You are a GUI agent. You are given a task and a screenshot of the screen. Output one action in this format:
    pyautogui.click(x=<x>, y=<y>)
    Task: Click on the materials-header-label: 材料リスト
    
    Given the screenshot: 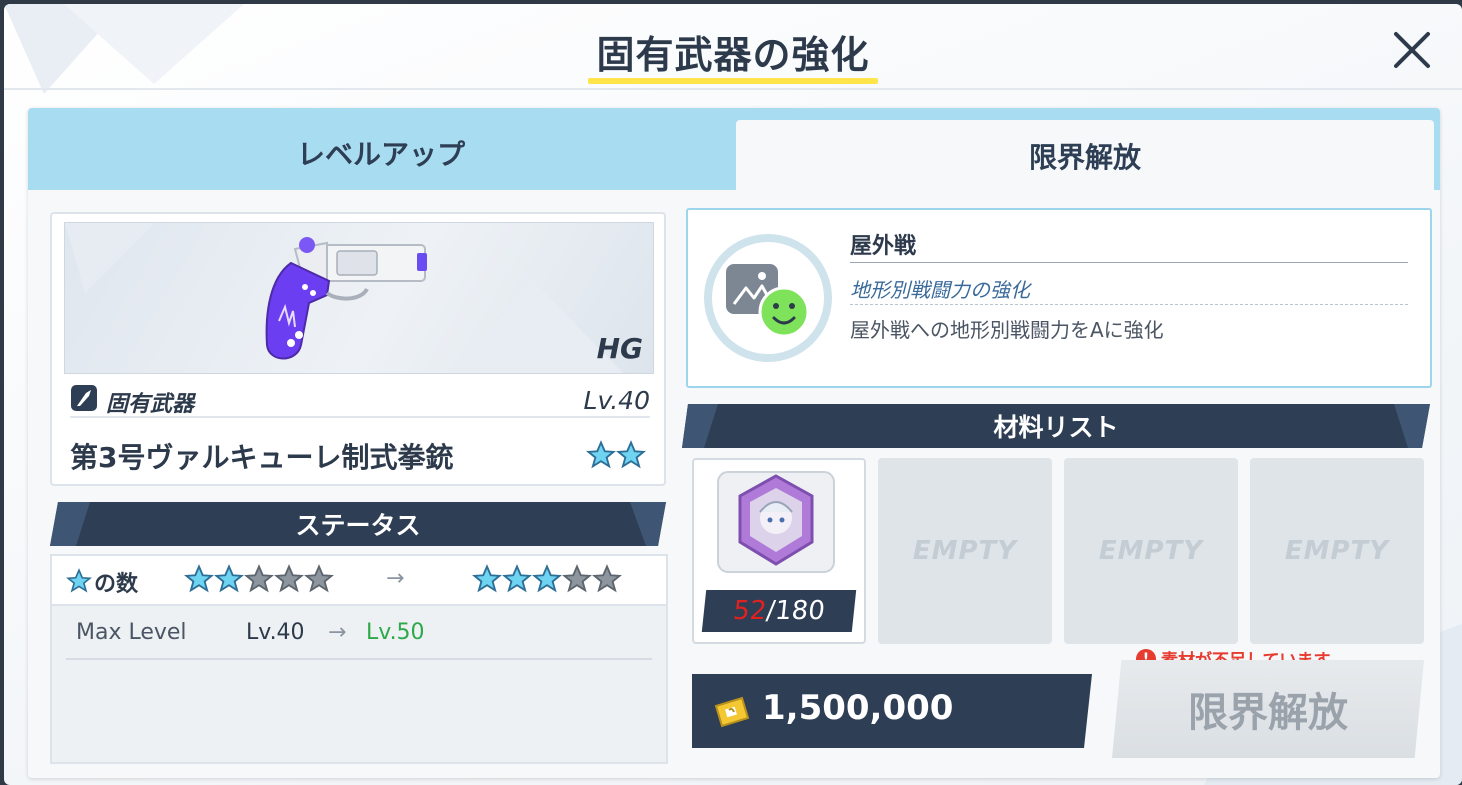 What is the action you would take?
    pyautogui.click(x=1056, y=427)
    